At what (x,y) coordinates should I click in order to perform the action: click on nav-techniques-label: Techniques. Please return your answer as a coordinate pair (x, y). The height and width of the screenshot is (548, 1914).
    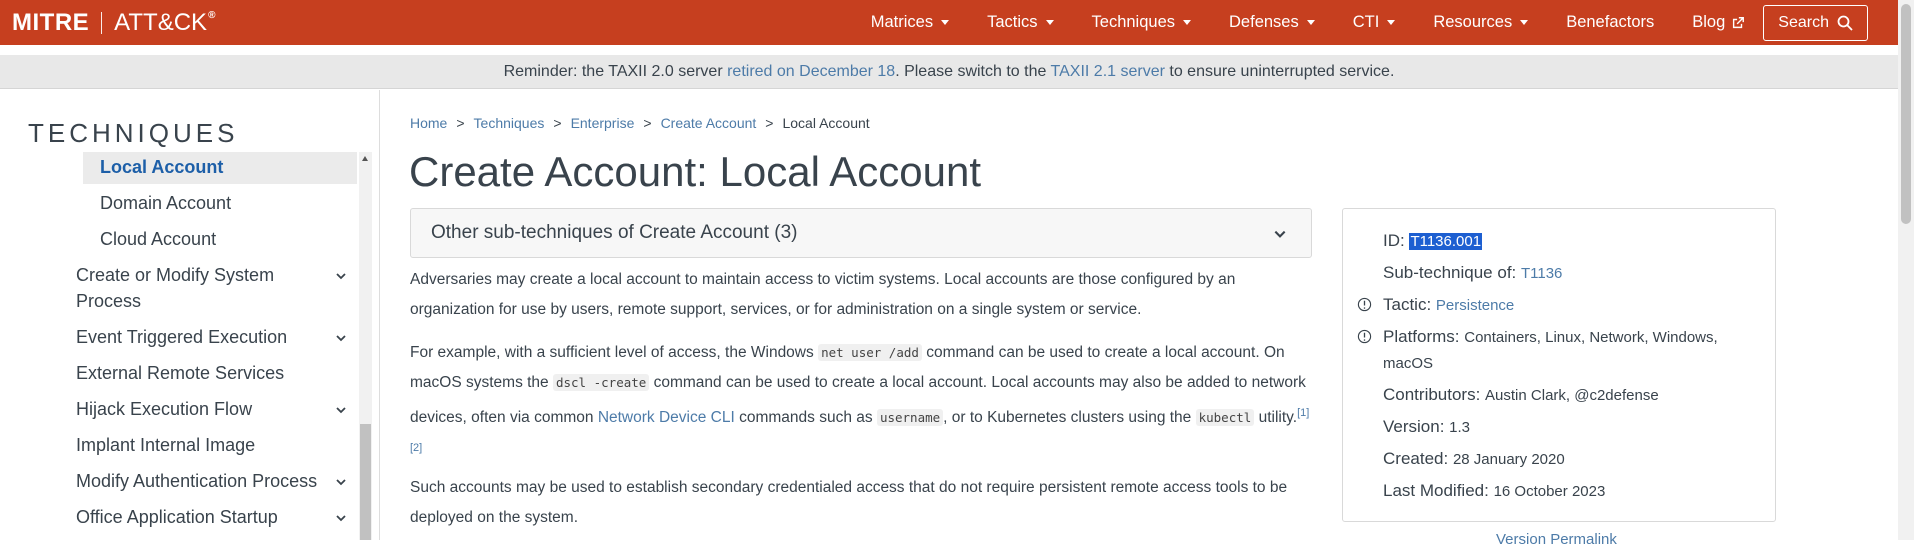
    Looking at the image, I should click on (1133, 22).